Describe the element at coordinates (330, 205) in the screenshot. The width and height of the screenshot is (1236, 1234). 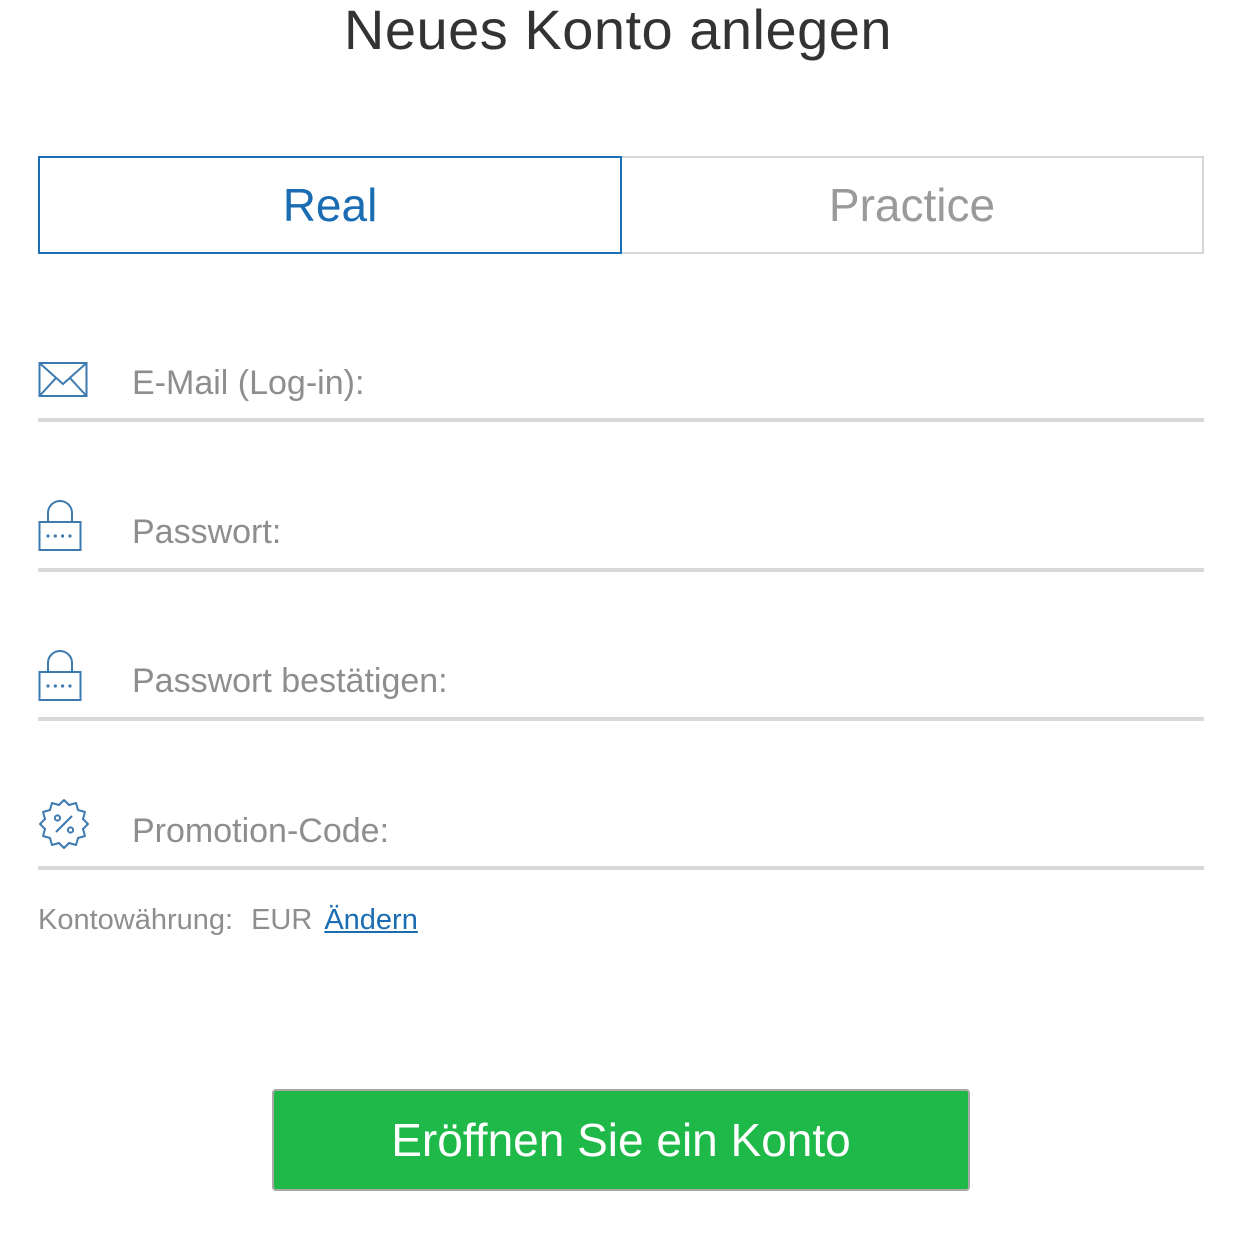
I see `tab-real: Real` at that location.